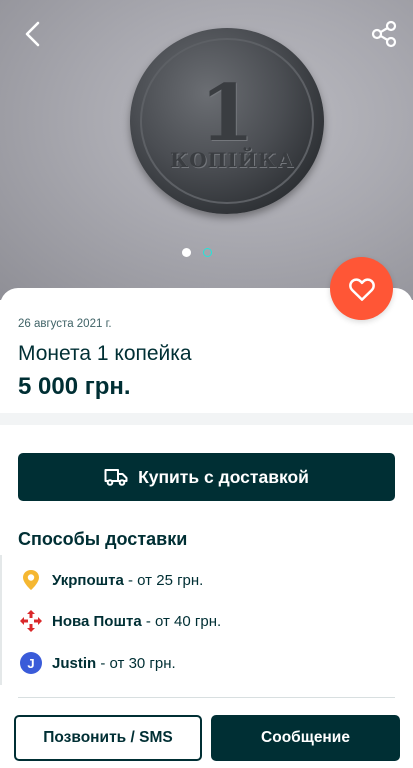  I want to click on delivery-option-name: Укрпошта, so click(88, 580).